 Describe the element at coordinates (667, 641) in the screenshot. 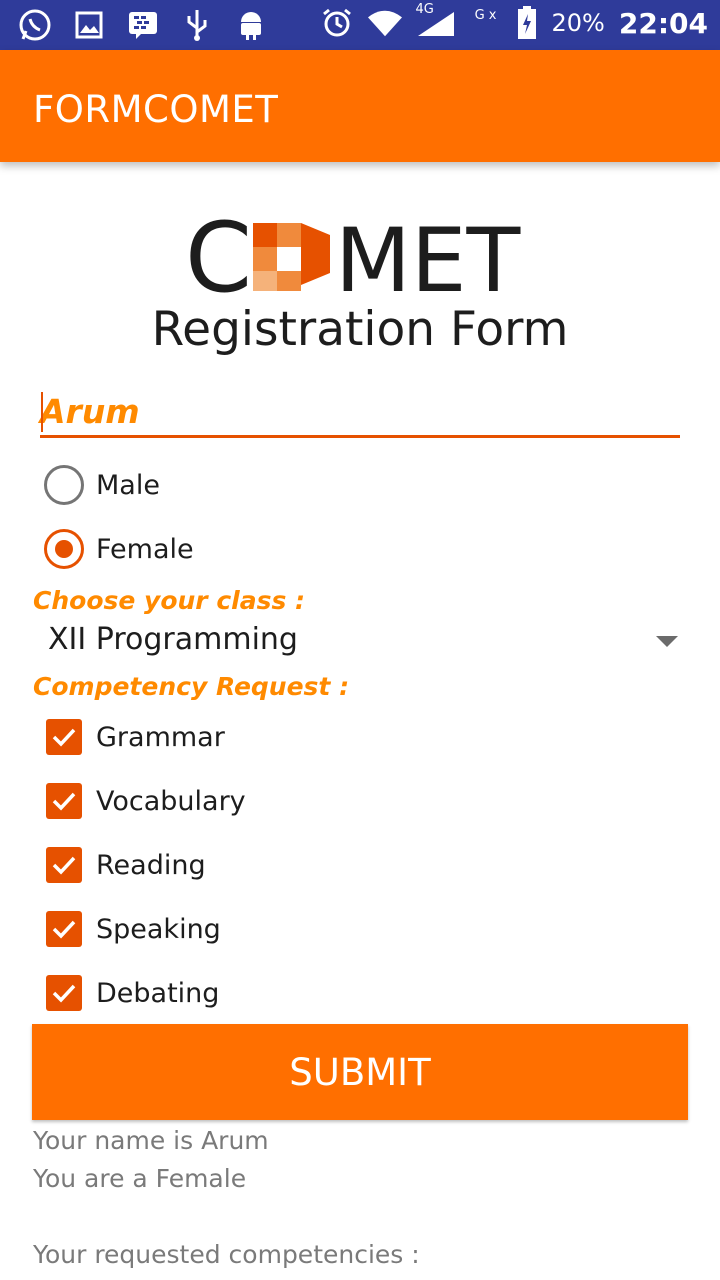

I see `dropdown-arrow-icon` at that location.